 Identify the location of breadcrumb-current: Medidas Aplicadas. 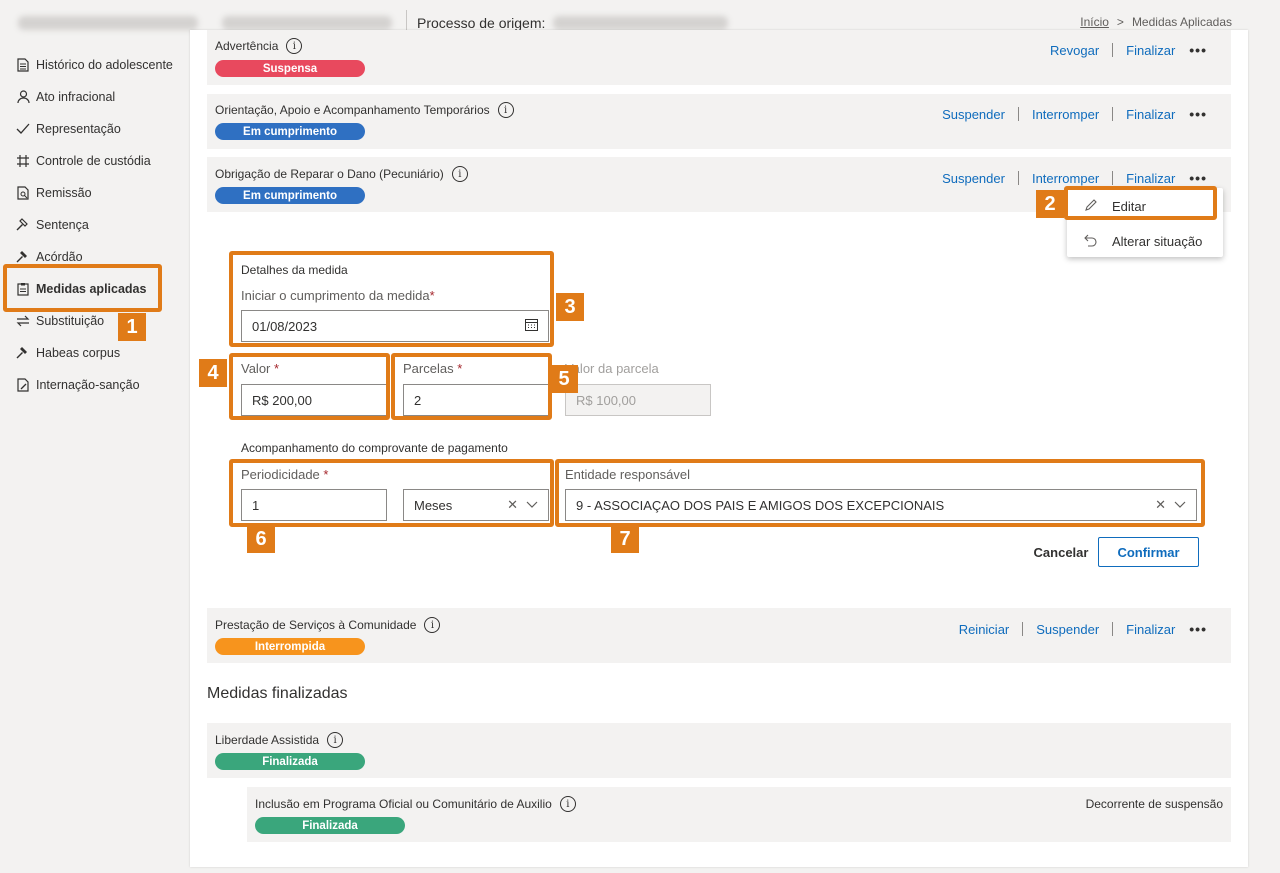
(1181, 22).